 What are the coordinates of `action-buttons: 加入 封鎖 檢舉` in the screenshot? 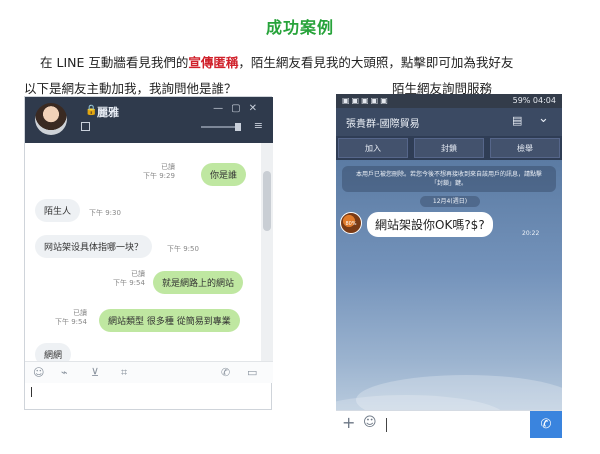 It's located at (449, 148).